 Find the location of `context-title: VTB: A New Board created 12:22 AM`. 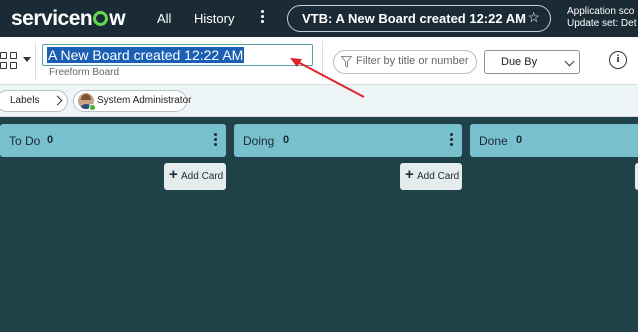

context-title: VTB: A New Board created 12:22 AM is located at coordinates (414, 18).